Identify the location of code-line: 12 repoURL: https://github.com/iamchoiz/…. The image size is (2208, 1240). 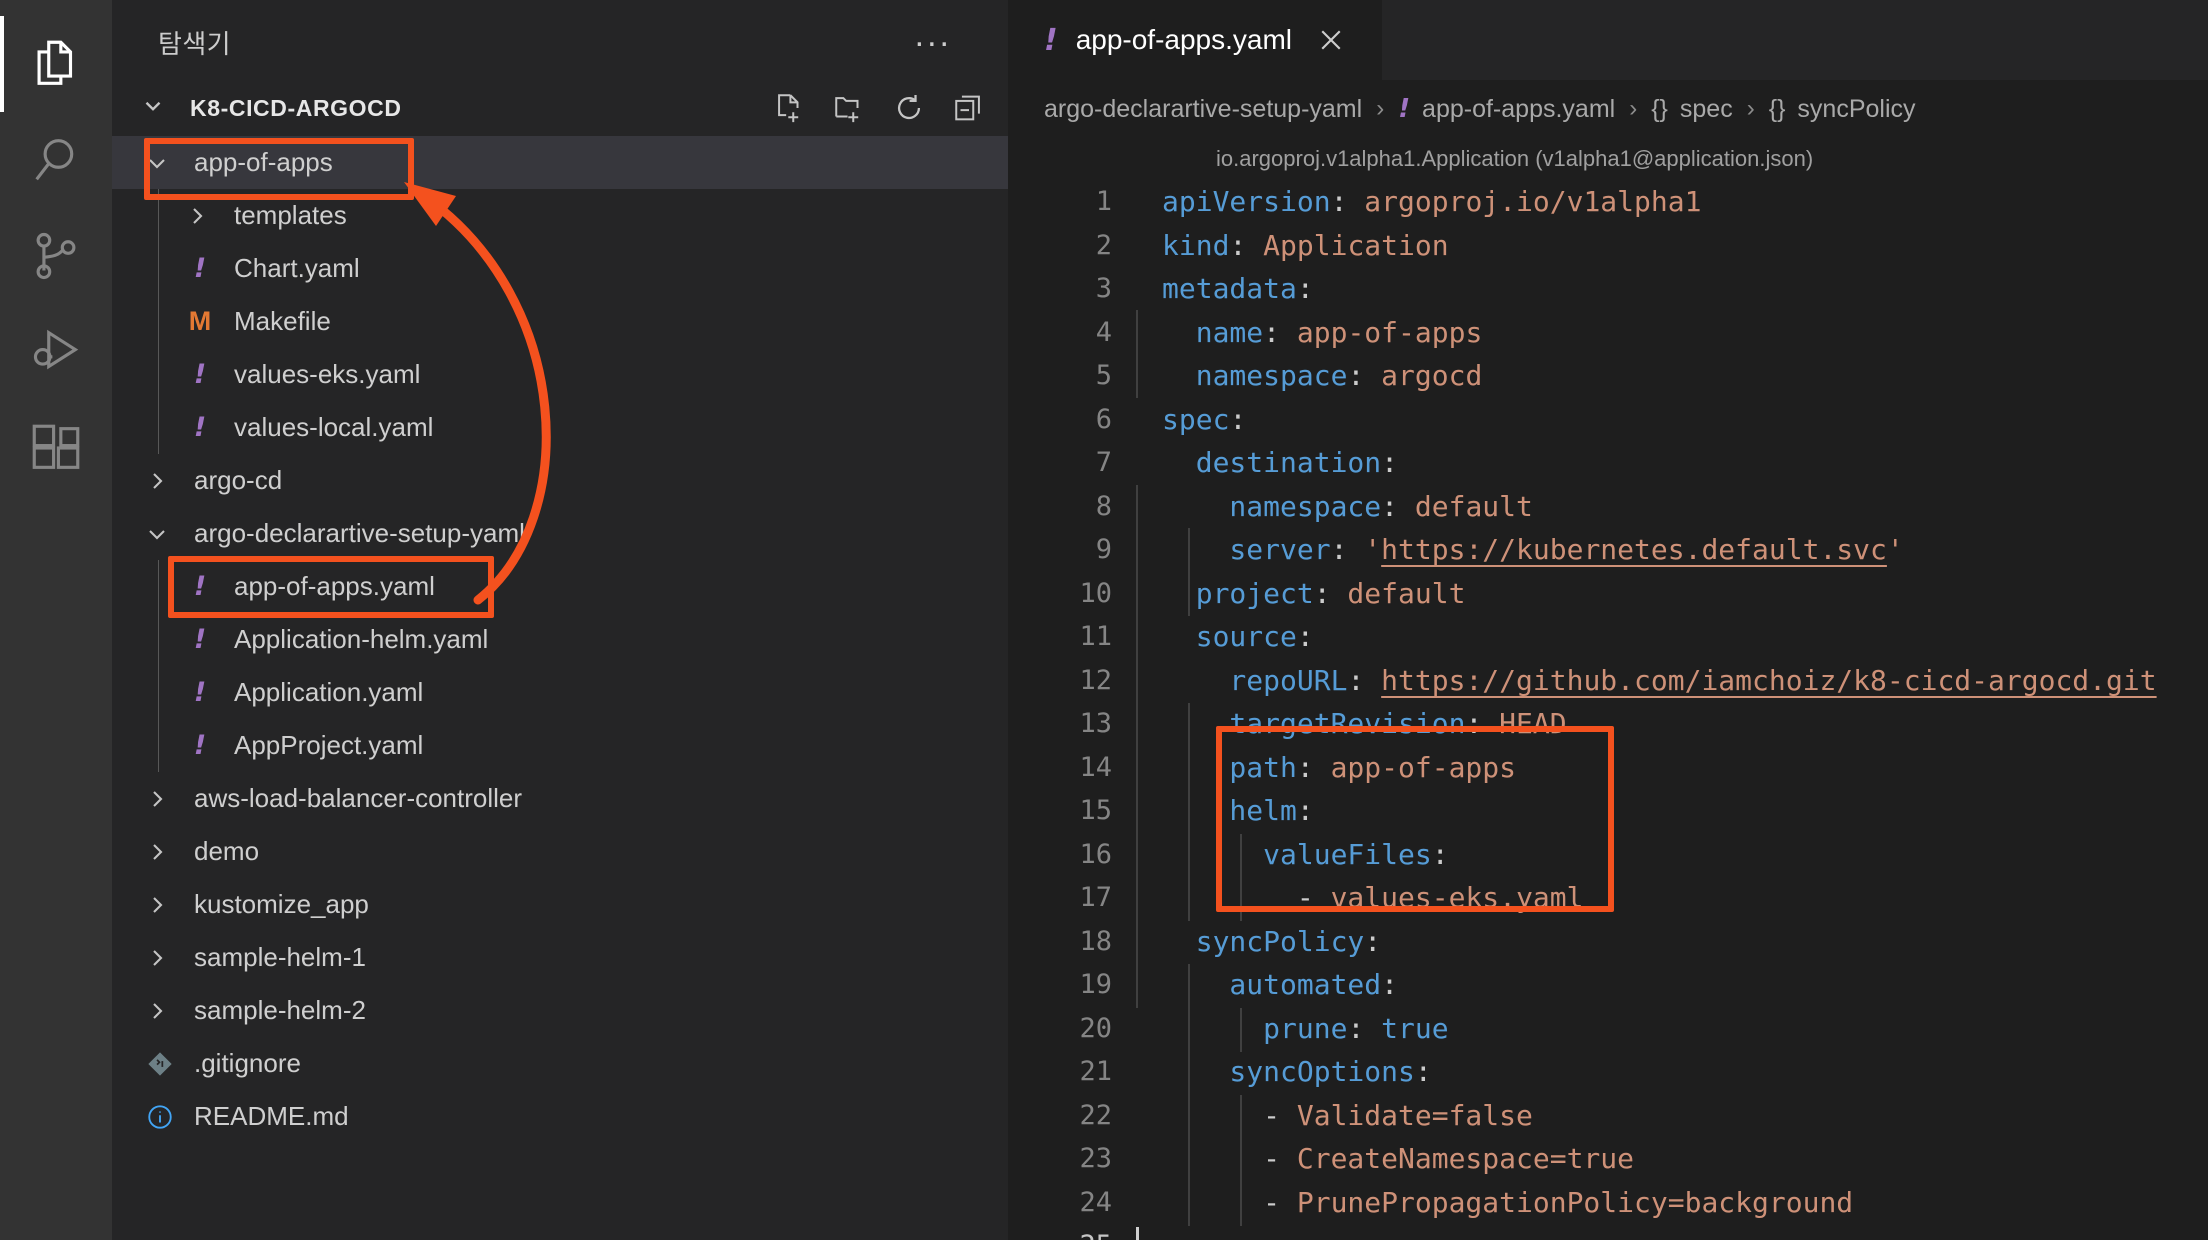
(1608, 681).